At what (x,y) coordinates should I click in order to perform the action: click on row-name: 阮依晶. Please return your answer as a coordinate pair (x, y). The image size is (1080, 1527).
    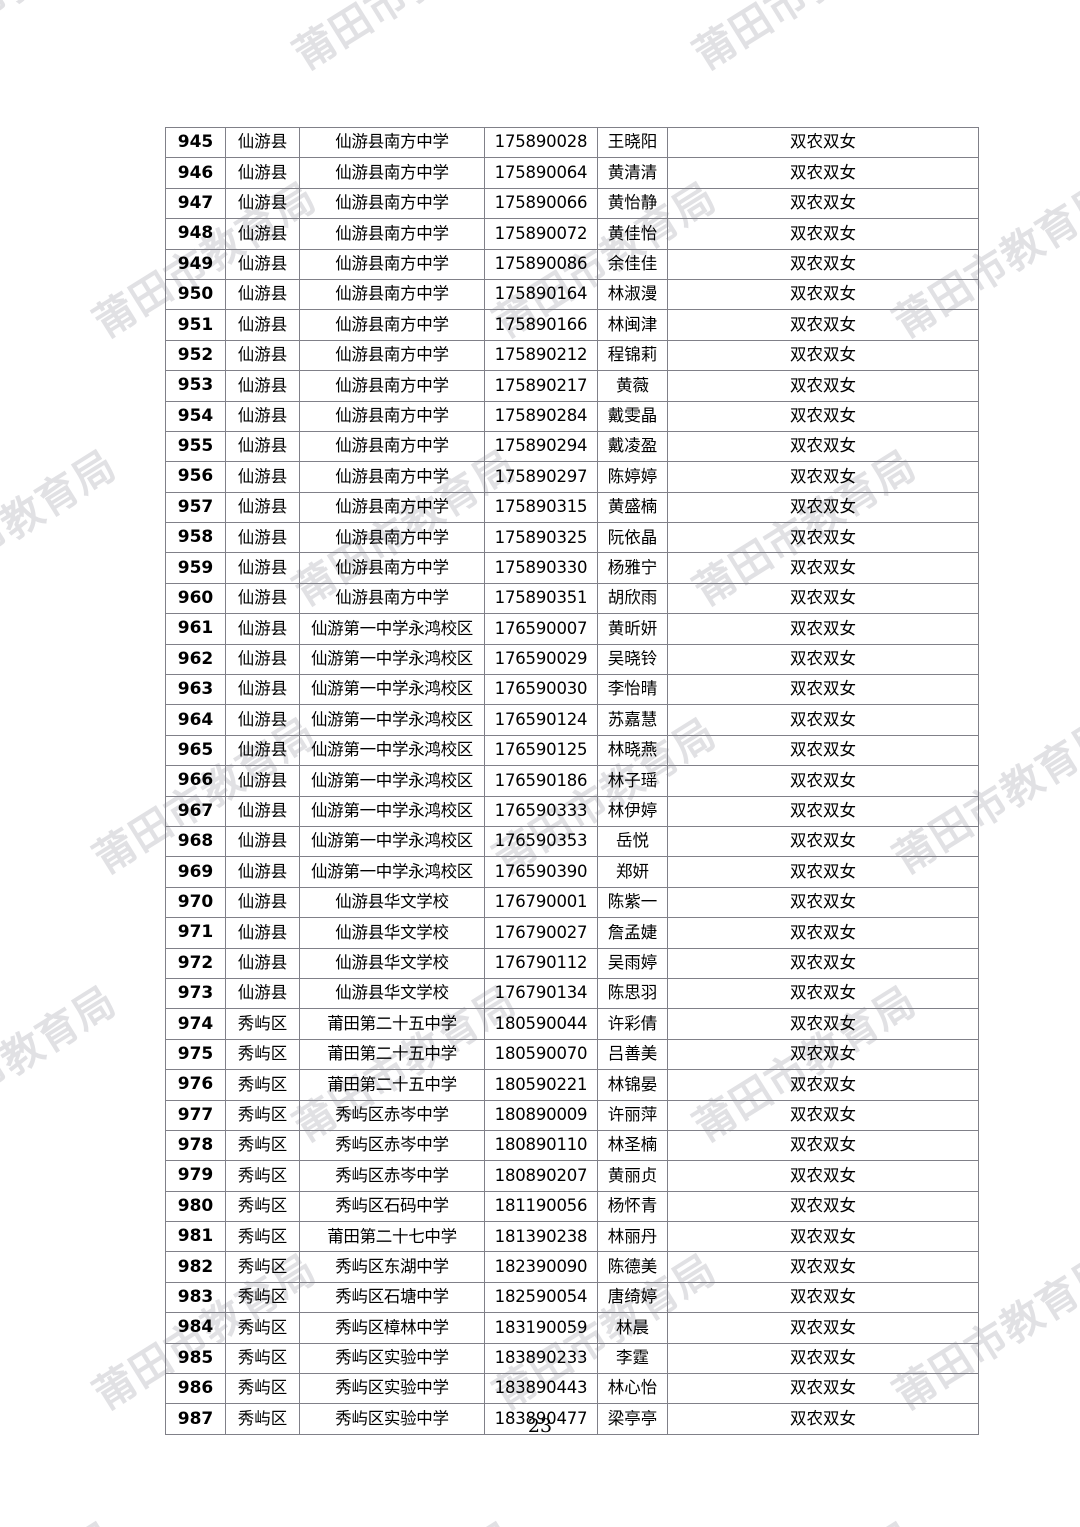
    Looking at the image, I should click on (632, 538).